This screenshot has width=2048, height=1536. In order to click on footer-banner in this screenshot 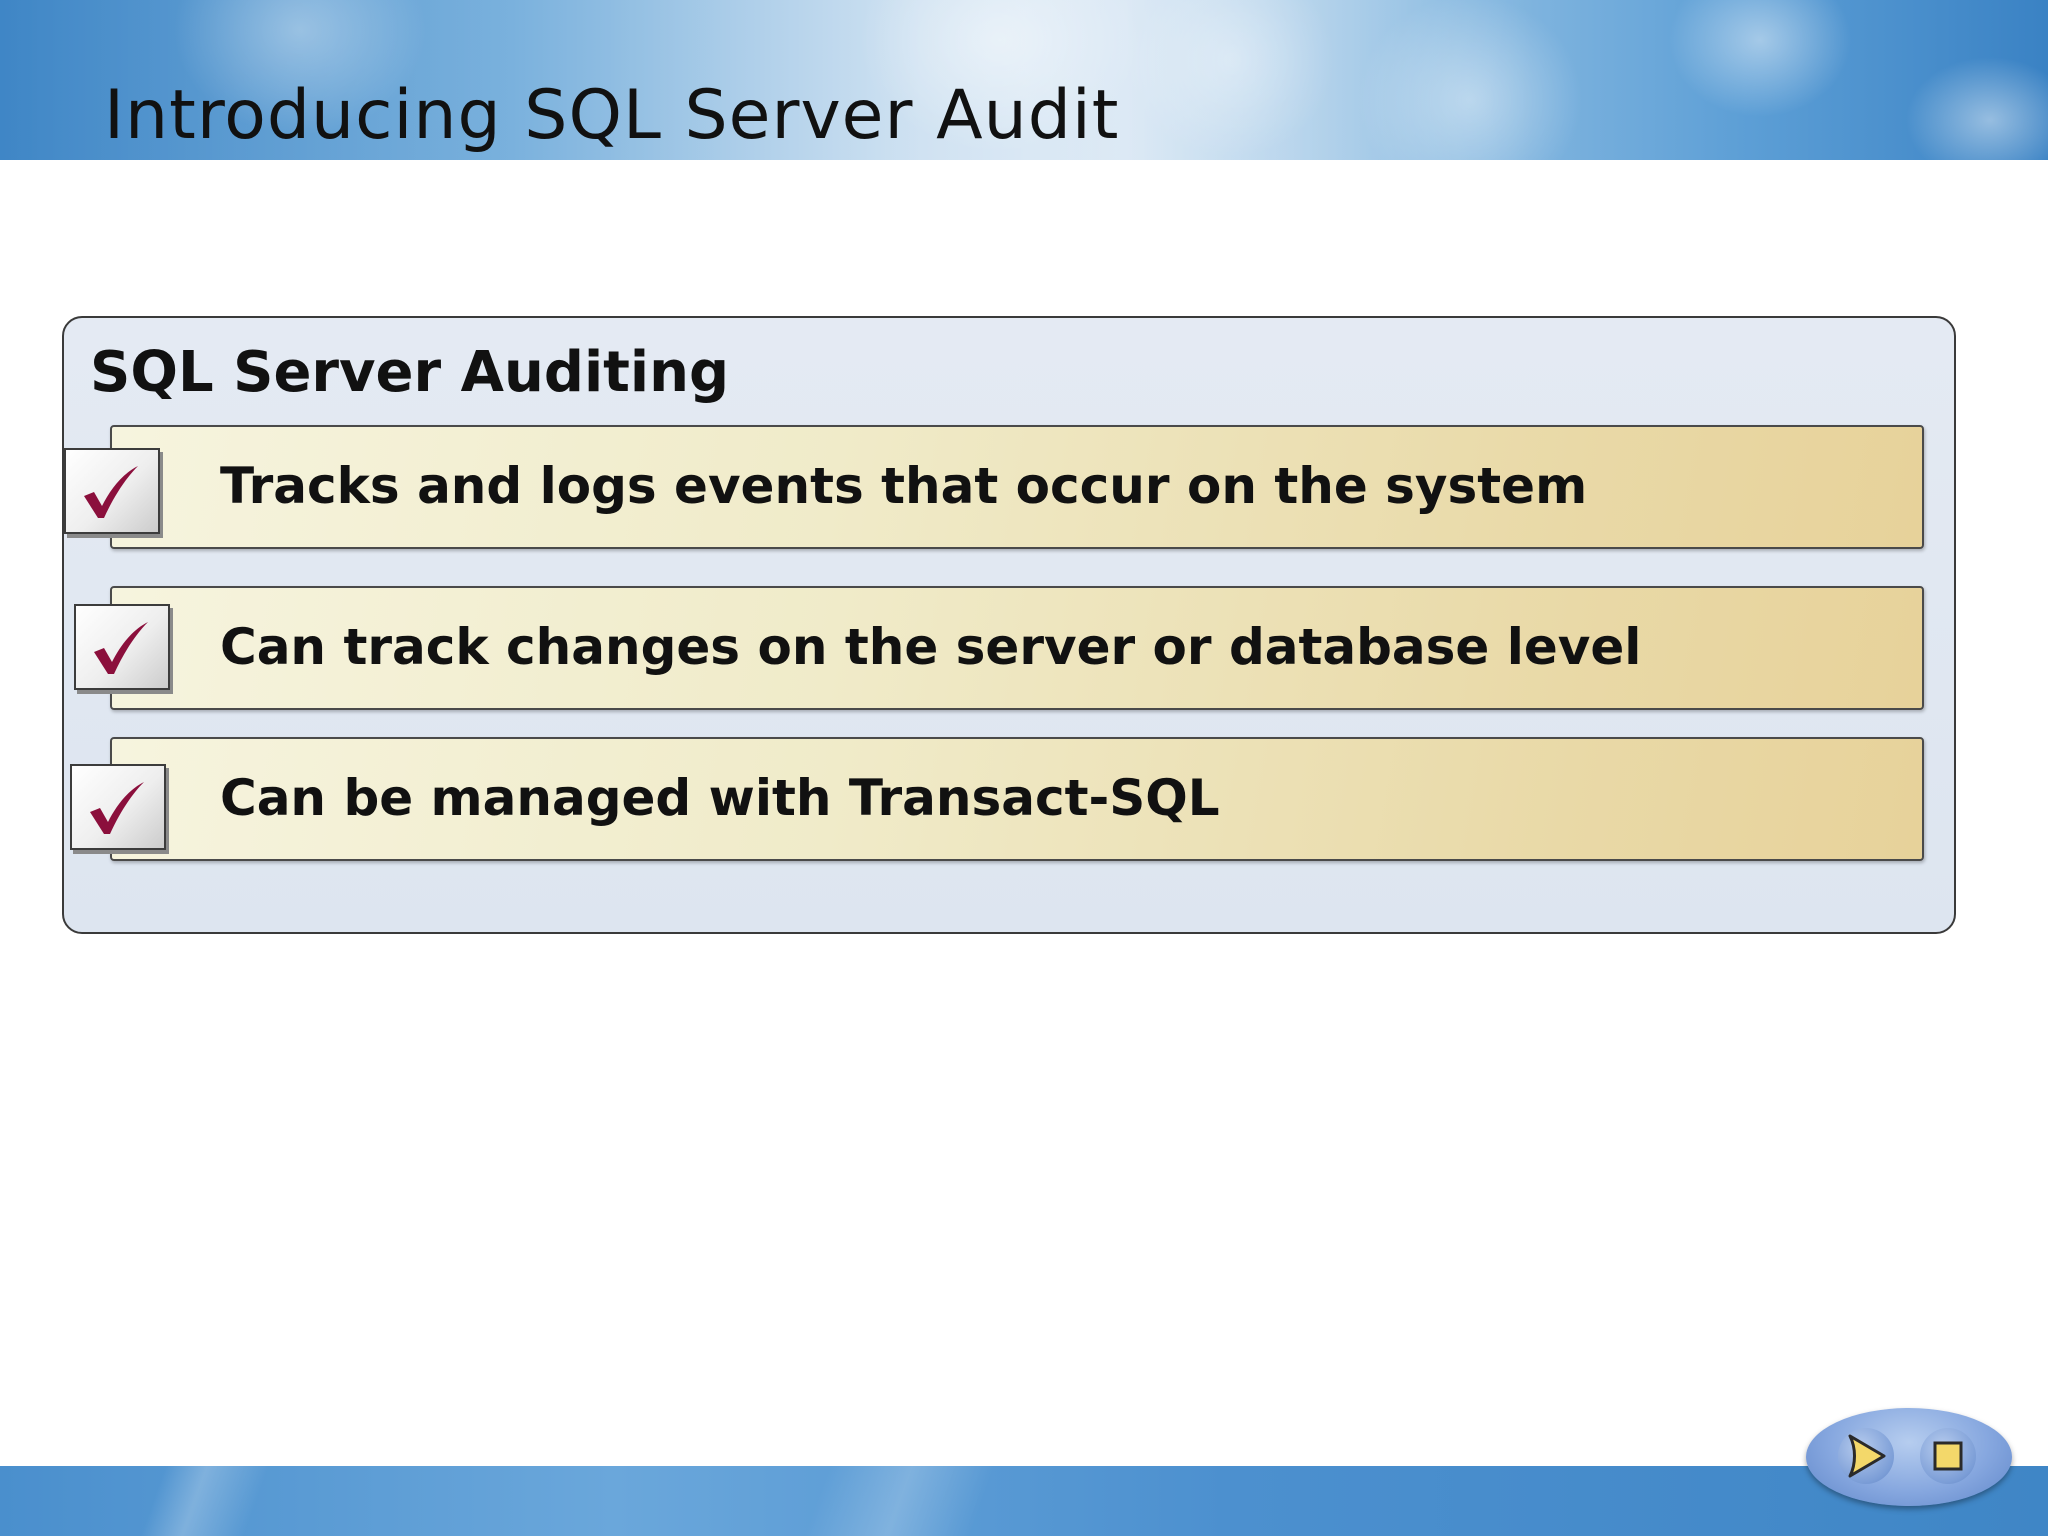, I will do `click(1024, 1501)`.